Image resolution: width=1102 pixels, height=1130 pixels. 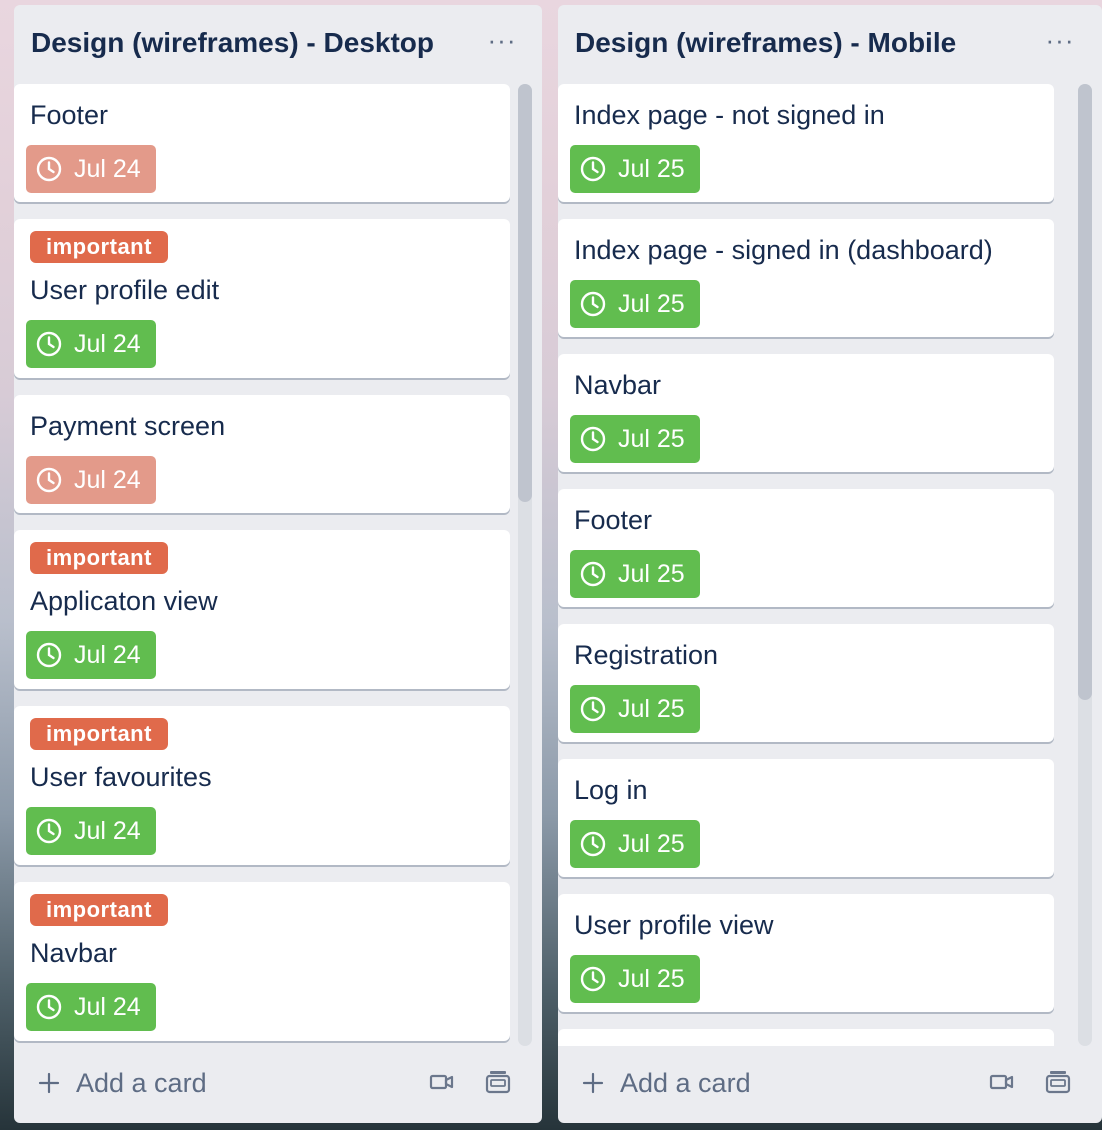 I want to click on card-title: Registration, so click(x=646, y=655).